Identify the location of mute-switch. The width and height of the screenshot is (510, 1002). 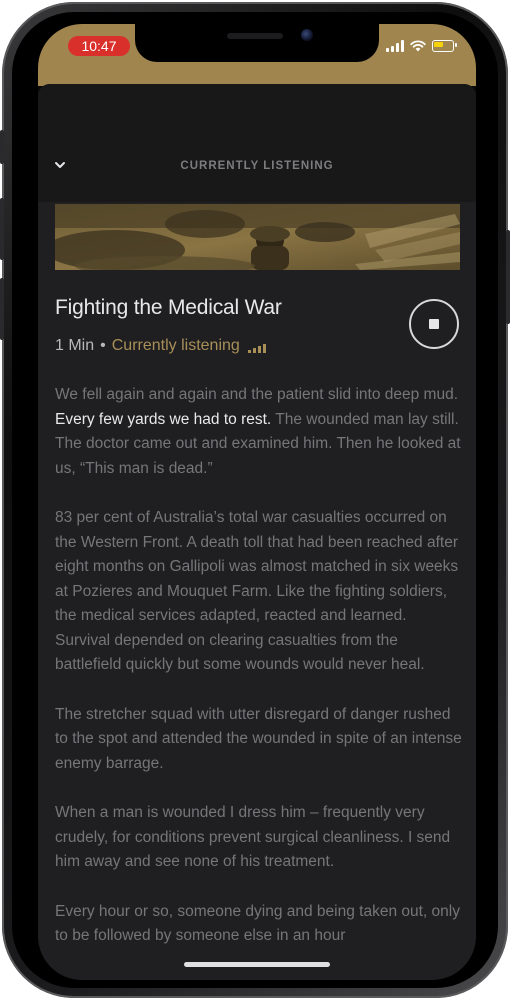
(2, 147).